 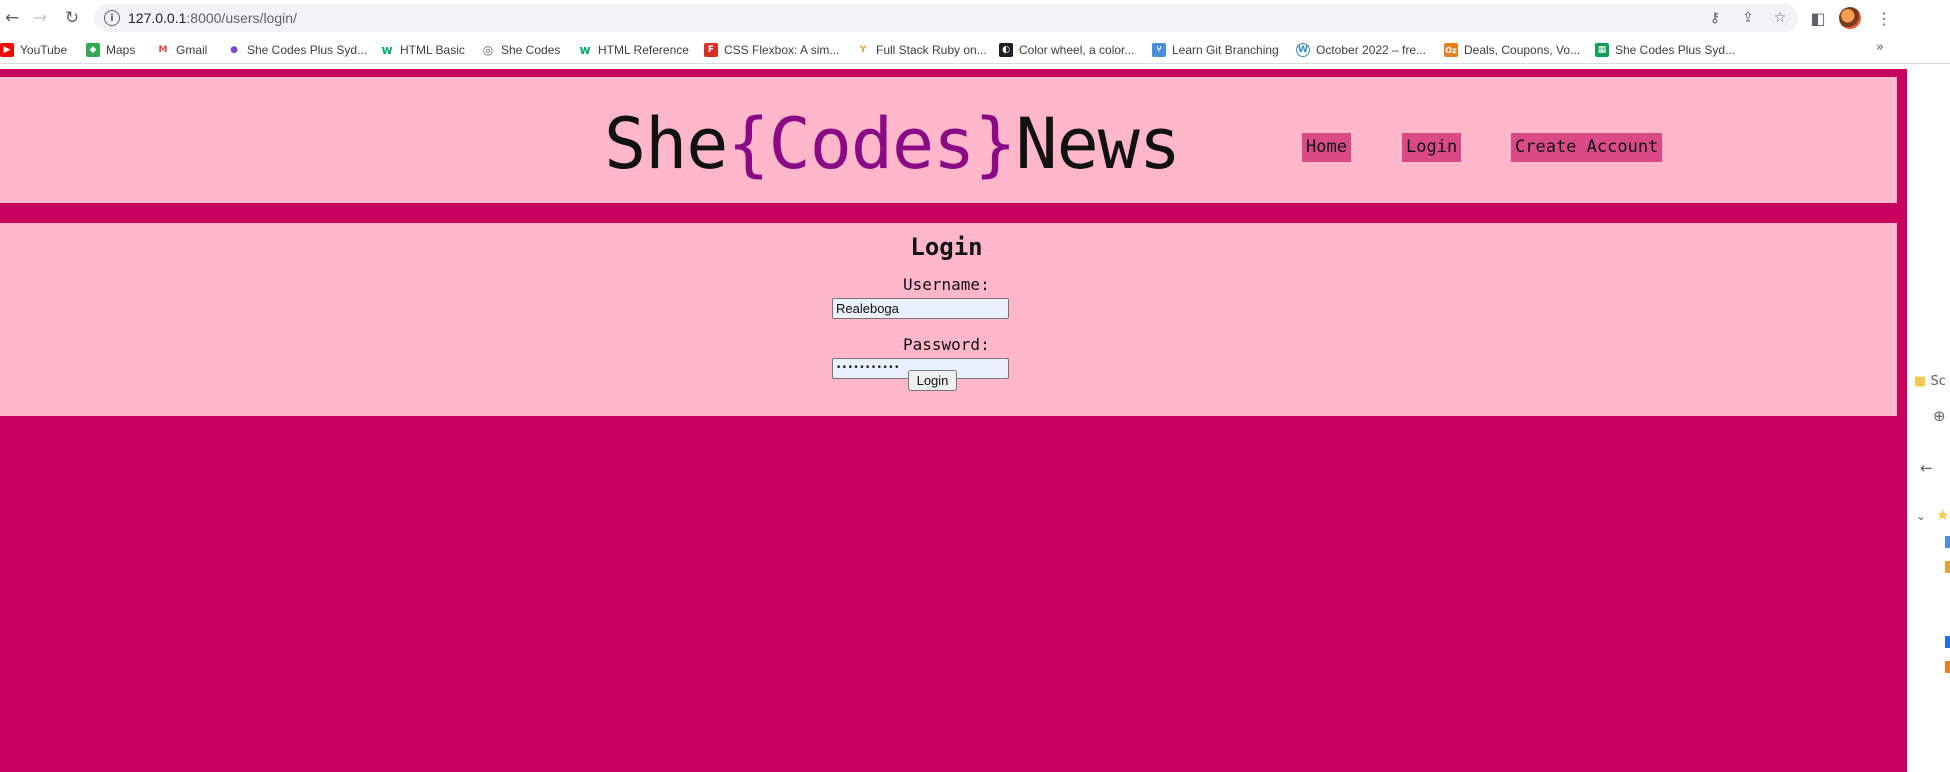 What do you see at coordinates (432, 50) in the screenshot?
I see `bookmark-label: HTML Basic` at bounding box center [432, 50].